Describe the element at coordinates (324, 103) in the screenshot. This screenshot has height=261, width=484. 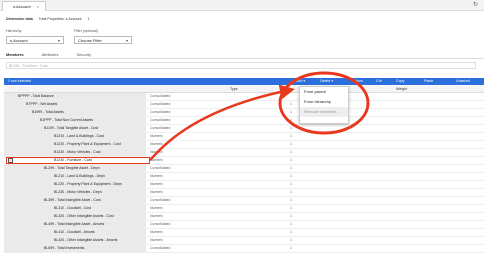
I see `circle-annotation` at that location.